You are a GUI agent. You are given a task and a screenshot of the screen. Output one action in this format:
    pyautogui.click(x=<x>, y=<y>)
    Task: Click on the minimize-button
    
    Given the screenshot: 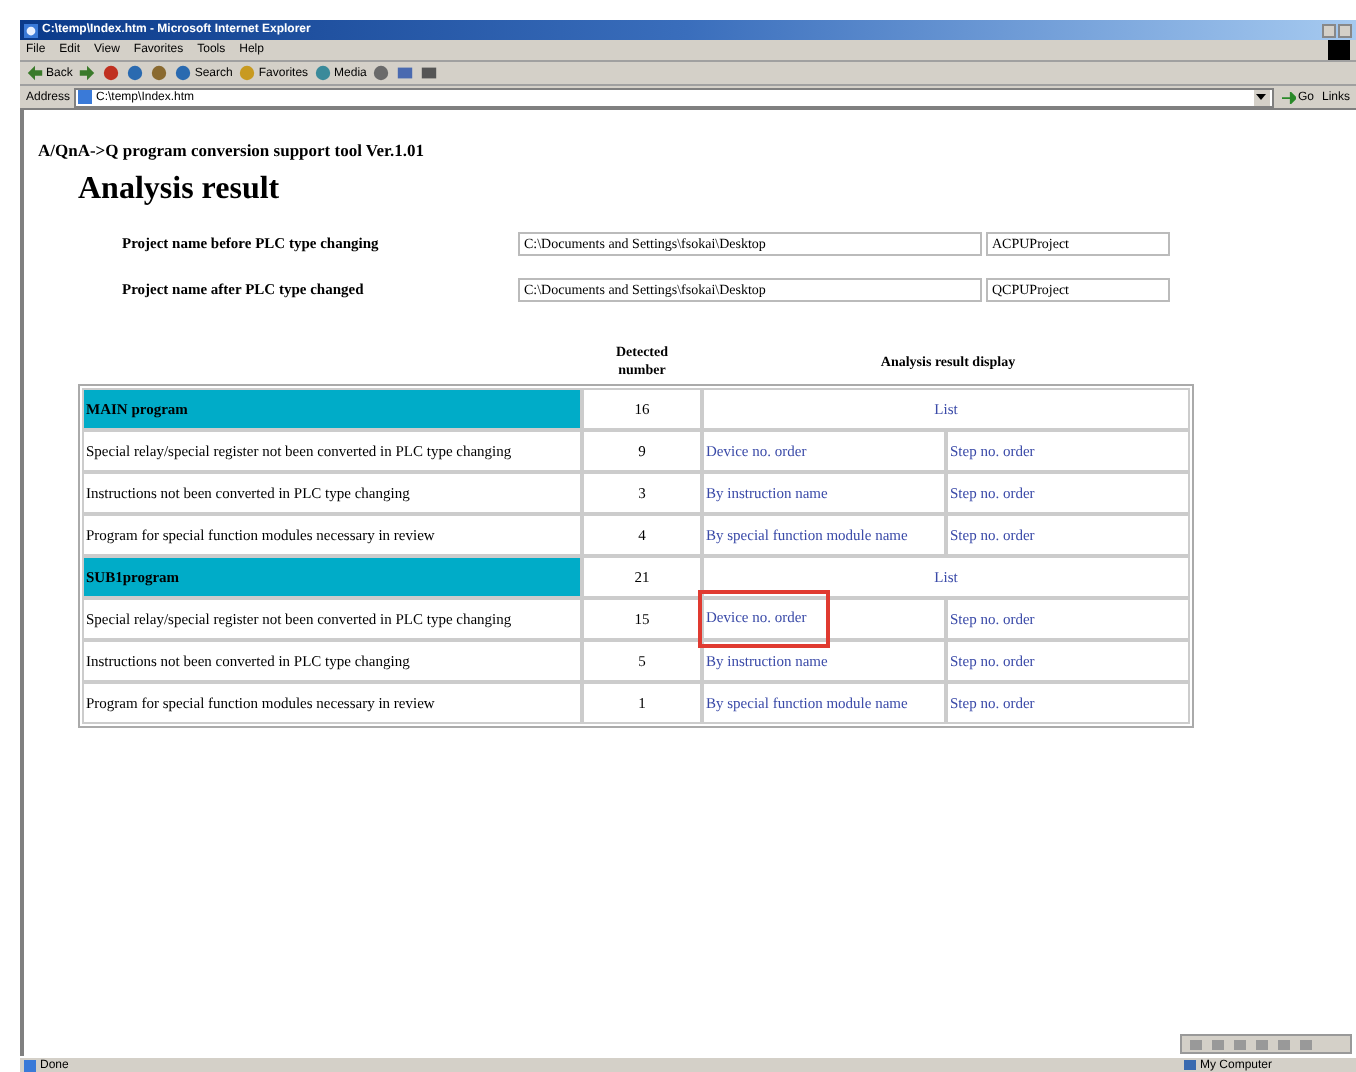 What is the action you would take?
    pyautogui.click(x=1329, y=30)
    